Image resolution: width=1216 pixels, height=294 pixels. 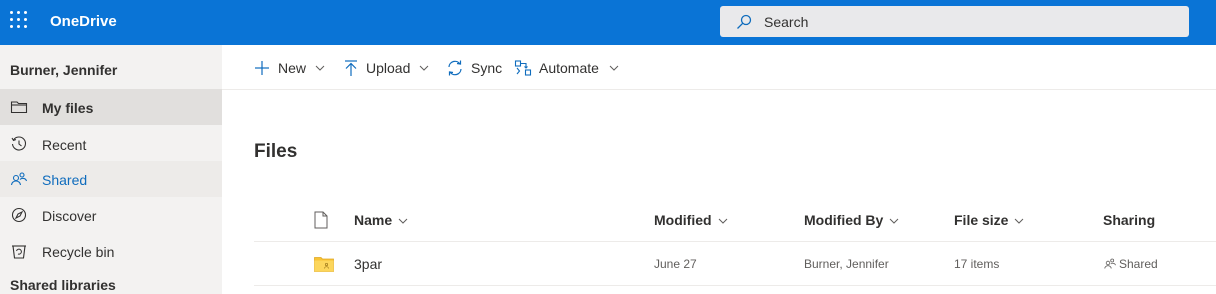 I want to click on column-header-label: Name, so click(x=373, y=220).